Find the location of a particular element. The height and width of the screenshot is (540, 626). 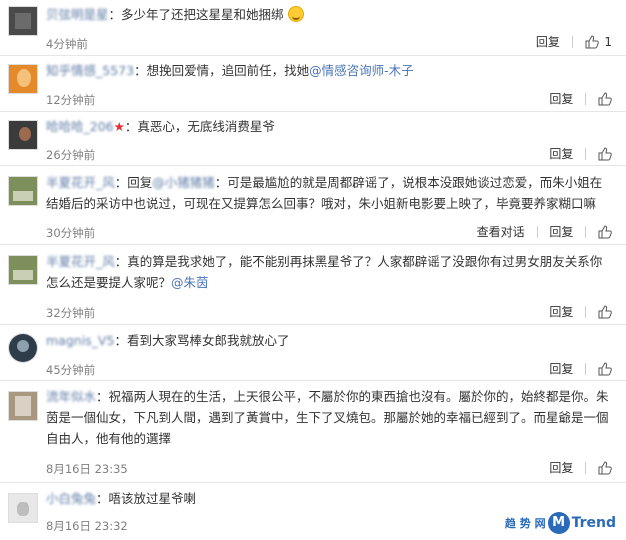

username: 贝弦明是星 is located at coordinates (77, 14).